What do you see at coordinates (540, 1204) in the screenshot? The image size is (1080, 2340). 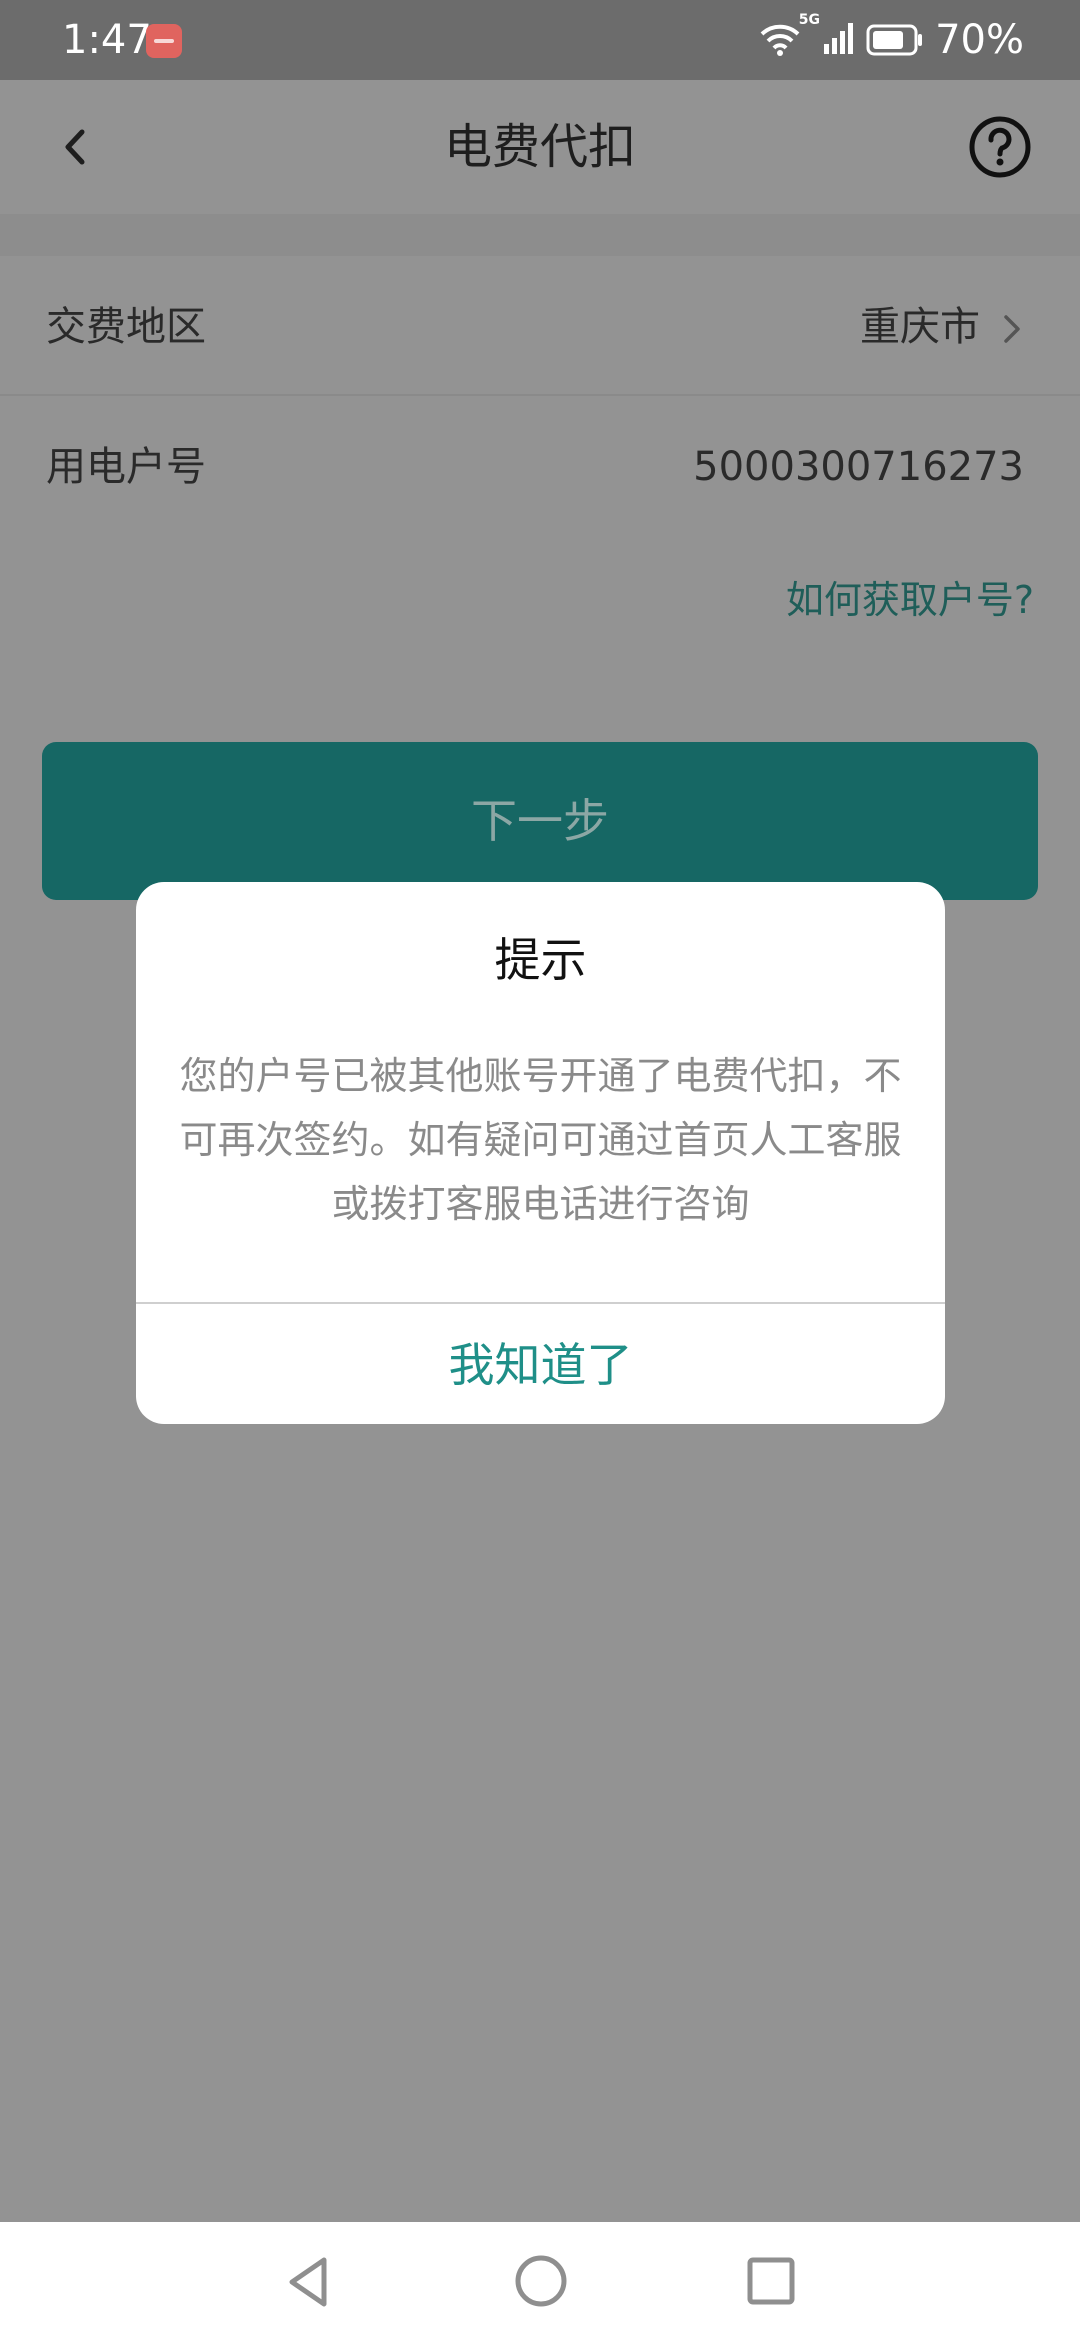 I see `dialog-message-line: 或拨打客服电话进行咨询` at bounding box center [540, 1204].